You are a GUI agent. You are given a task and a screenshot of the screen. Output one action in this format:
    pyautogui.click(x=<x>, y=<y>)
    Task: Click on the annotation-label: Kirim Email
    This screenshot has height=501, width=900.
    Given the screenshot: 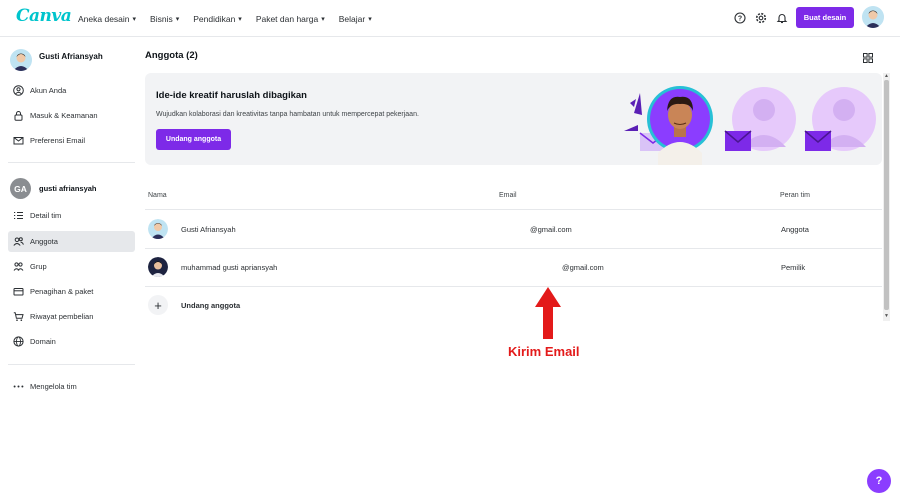 What is the action you would take?
    pyautogui.click(x=544, y=351)
    